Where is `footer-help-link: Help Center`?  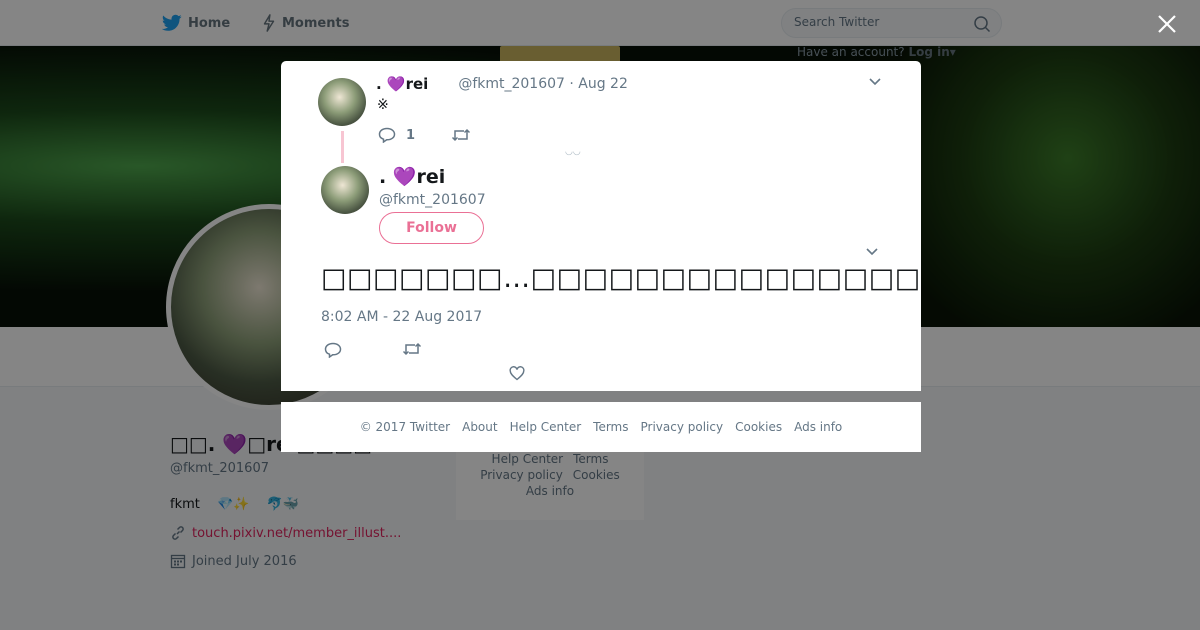
footer-help-link: Help Center is located at coordinates (546, 427).